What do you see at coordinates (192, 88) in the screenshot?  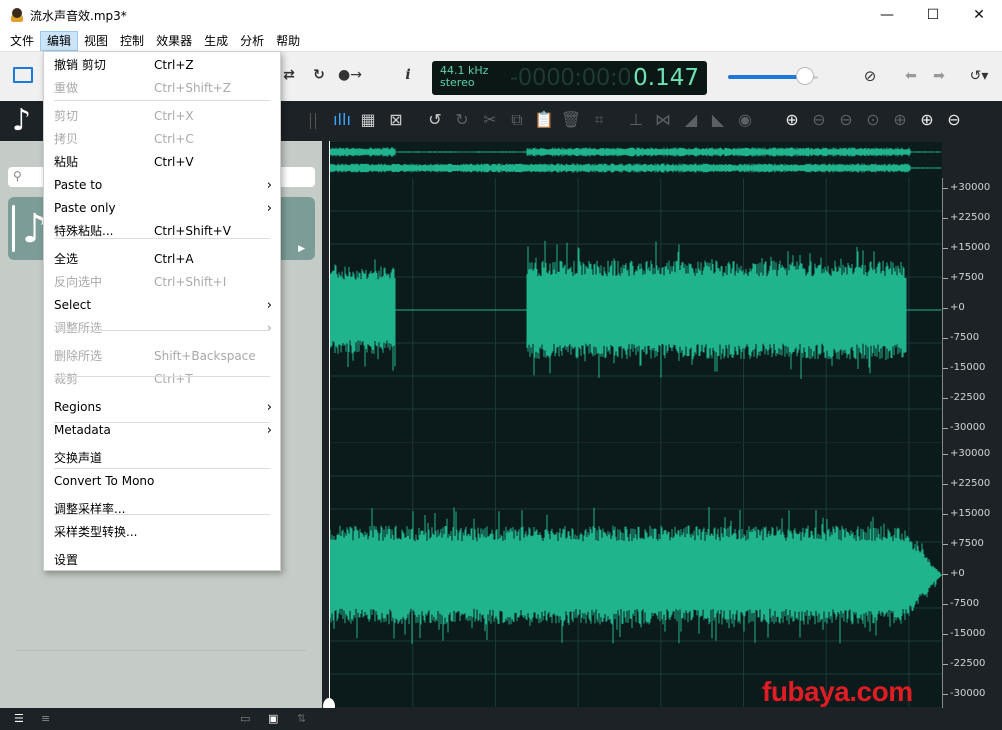 I see `menu-item-shortcut: Ctrl+Shift+Z` at bounding box center [192, 88].